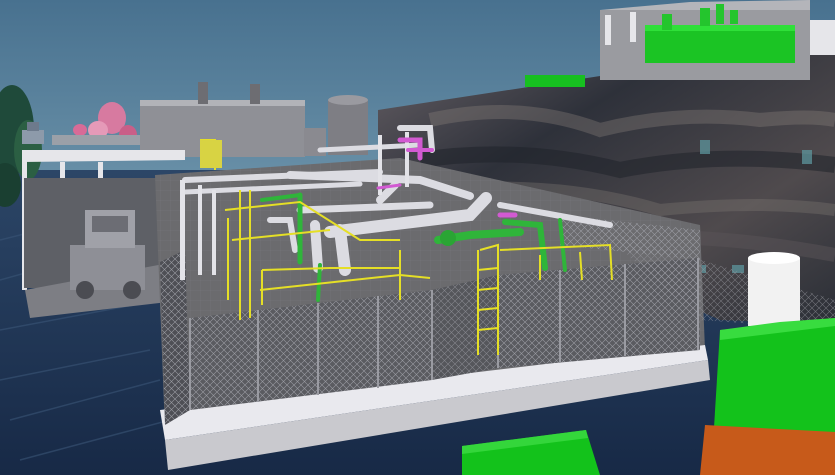 The width and height of the screenshot is (835, 475). I want to click on background-building, so click(222, 129).